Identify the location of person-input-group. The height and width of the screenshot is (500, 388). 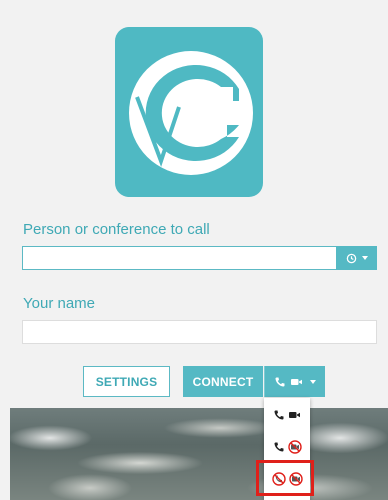
(199, 258).